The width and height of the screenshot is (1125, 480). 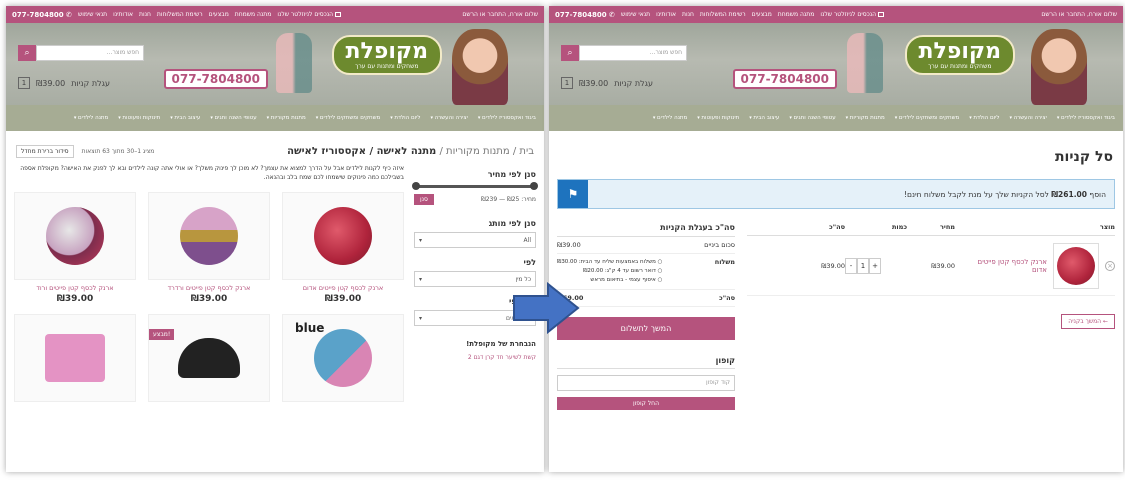 I want to click on product-image: blue, so click(x=343, y=358).